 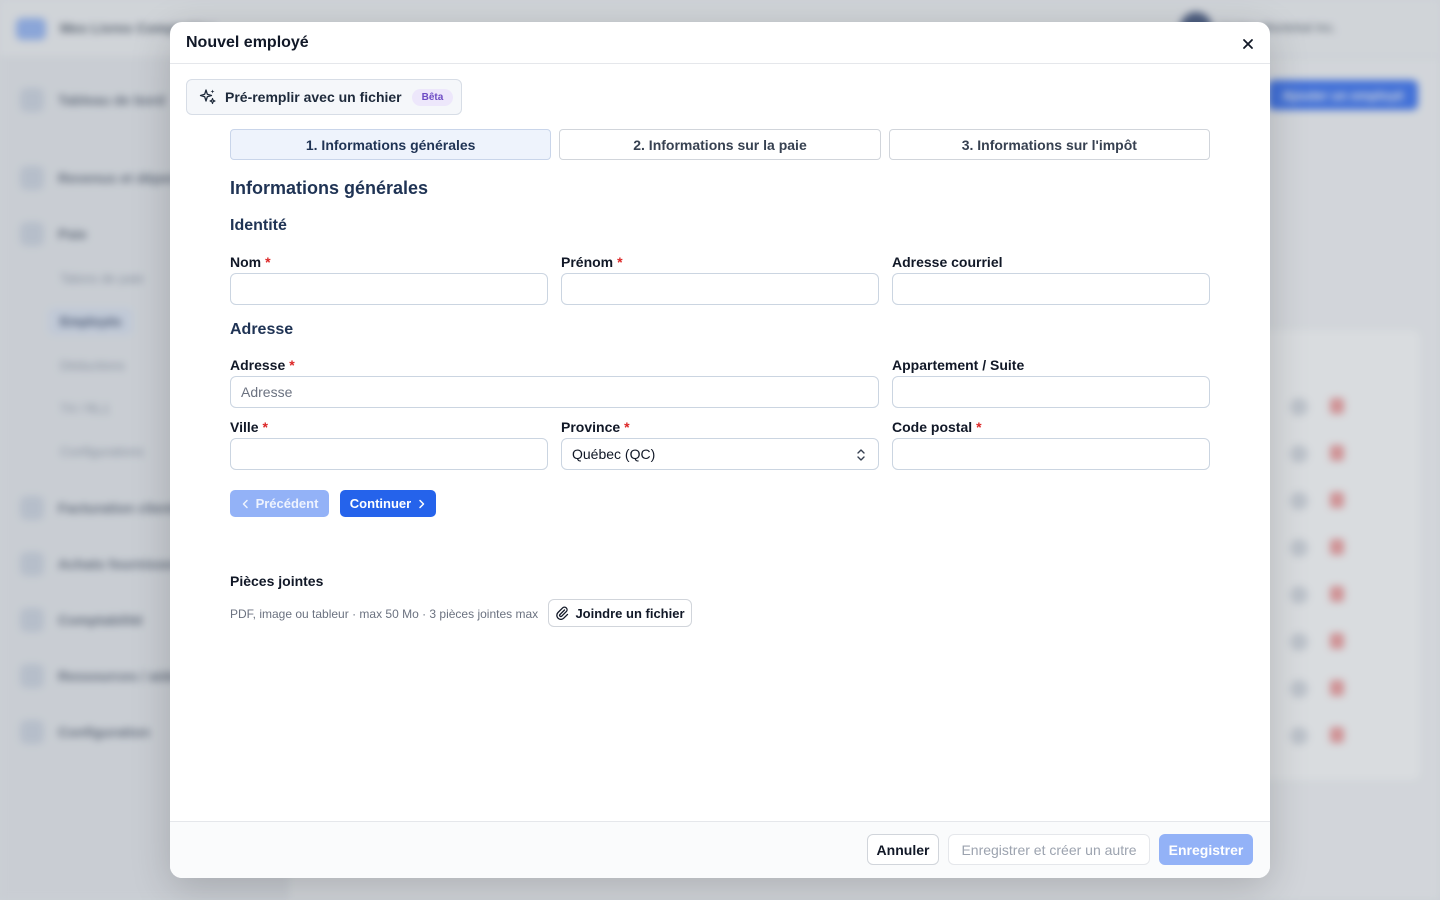 What do you see at coordinates (258, 225) in the screenshot?
I see `identity-heading: Identité` at bounding box center [258, 225].